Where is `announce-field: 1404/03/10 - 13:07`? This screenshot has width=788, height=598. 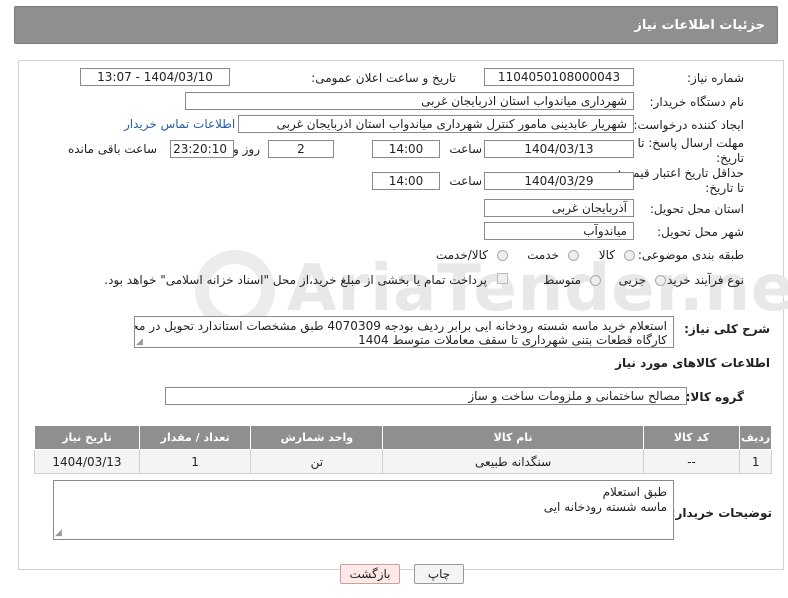 announce-field: 1404/03/10 - 13:07 is located at coordinates (155, 77).